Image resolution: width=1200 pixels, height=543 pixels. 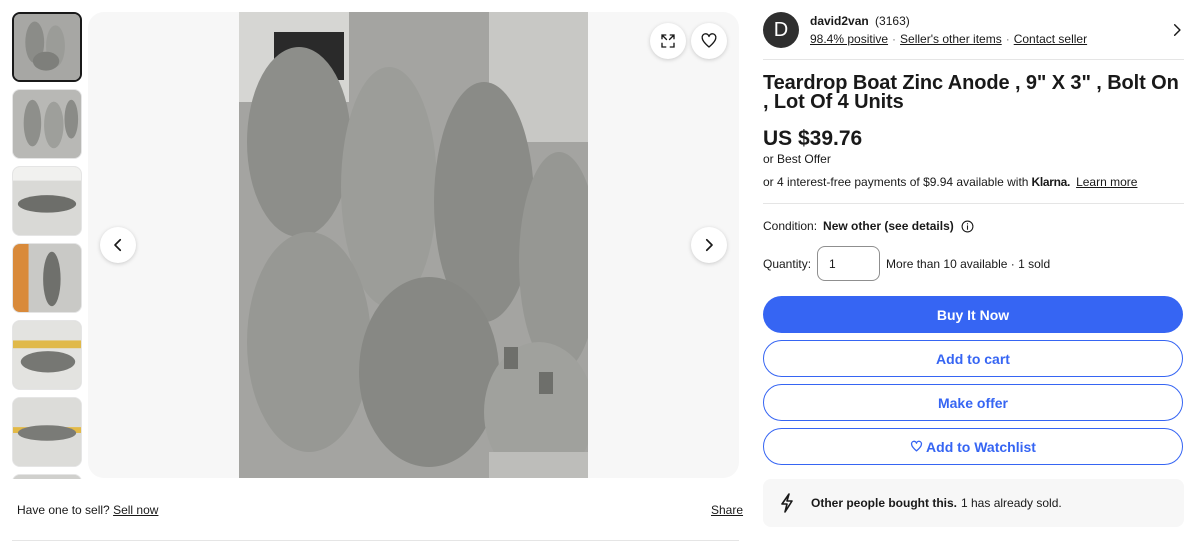 What do you see at coordinates (967, 226) in the screenshot?
I see `info-icon` at bounding box center [967, 226].